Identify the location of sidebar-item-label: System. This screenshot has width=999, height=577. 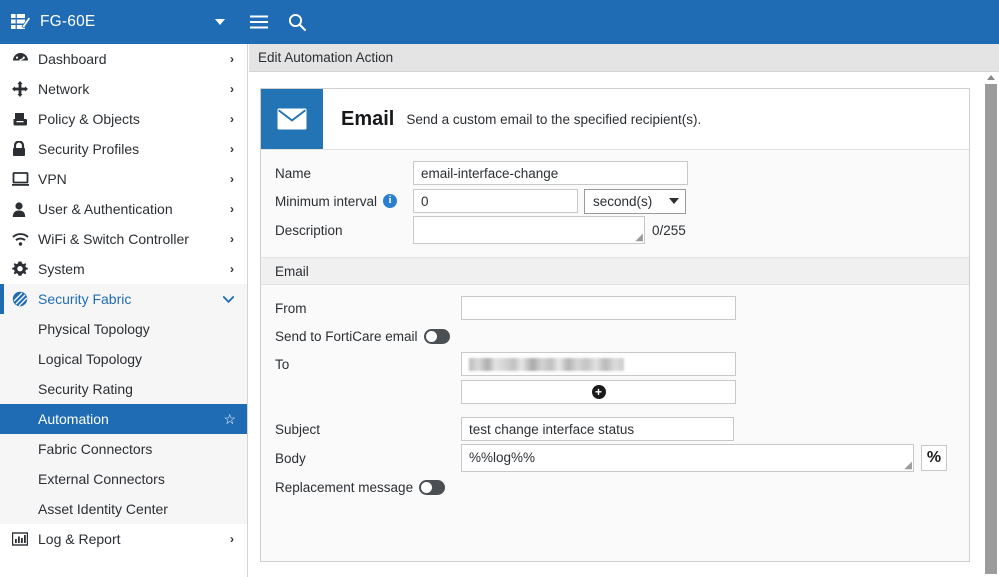
(61, 269).